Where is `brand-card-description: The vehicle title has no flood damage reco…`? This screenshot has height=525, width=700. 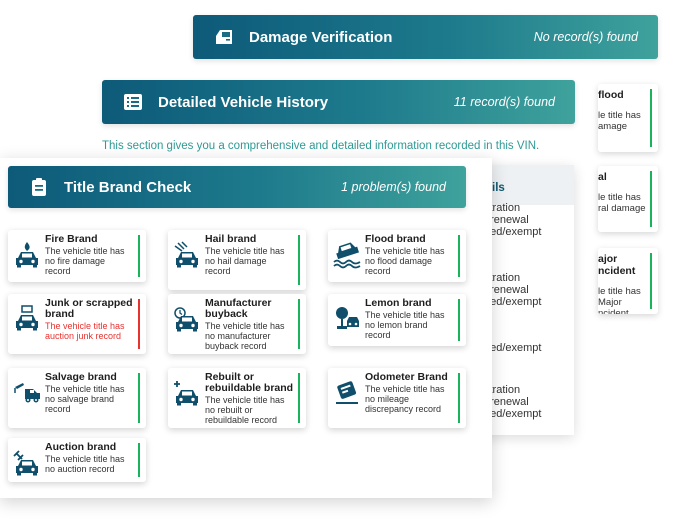 brand-card-description: The vehicle title has no flood damage reco… is located at coordinates (410, 261).